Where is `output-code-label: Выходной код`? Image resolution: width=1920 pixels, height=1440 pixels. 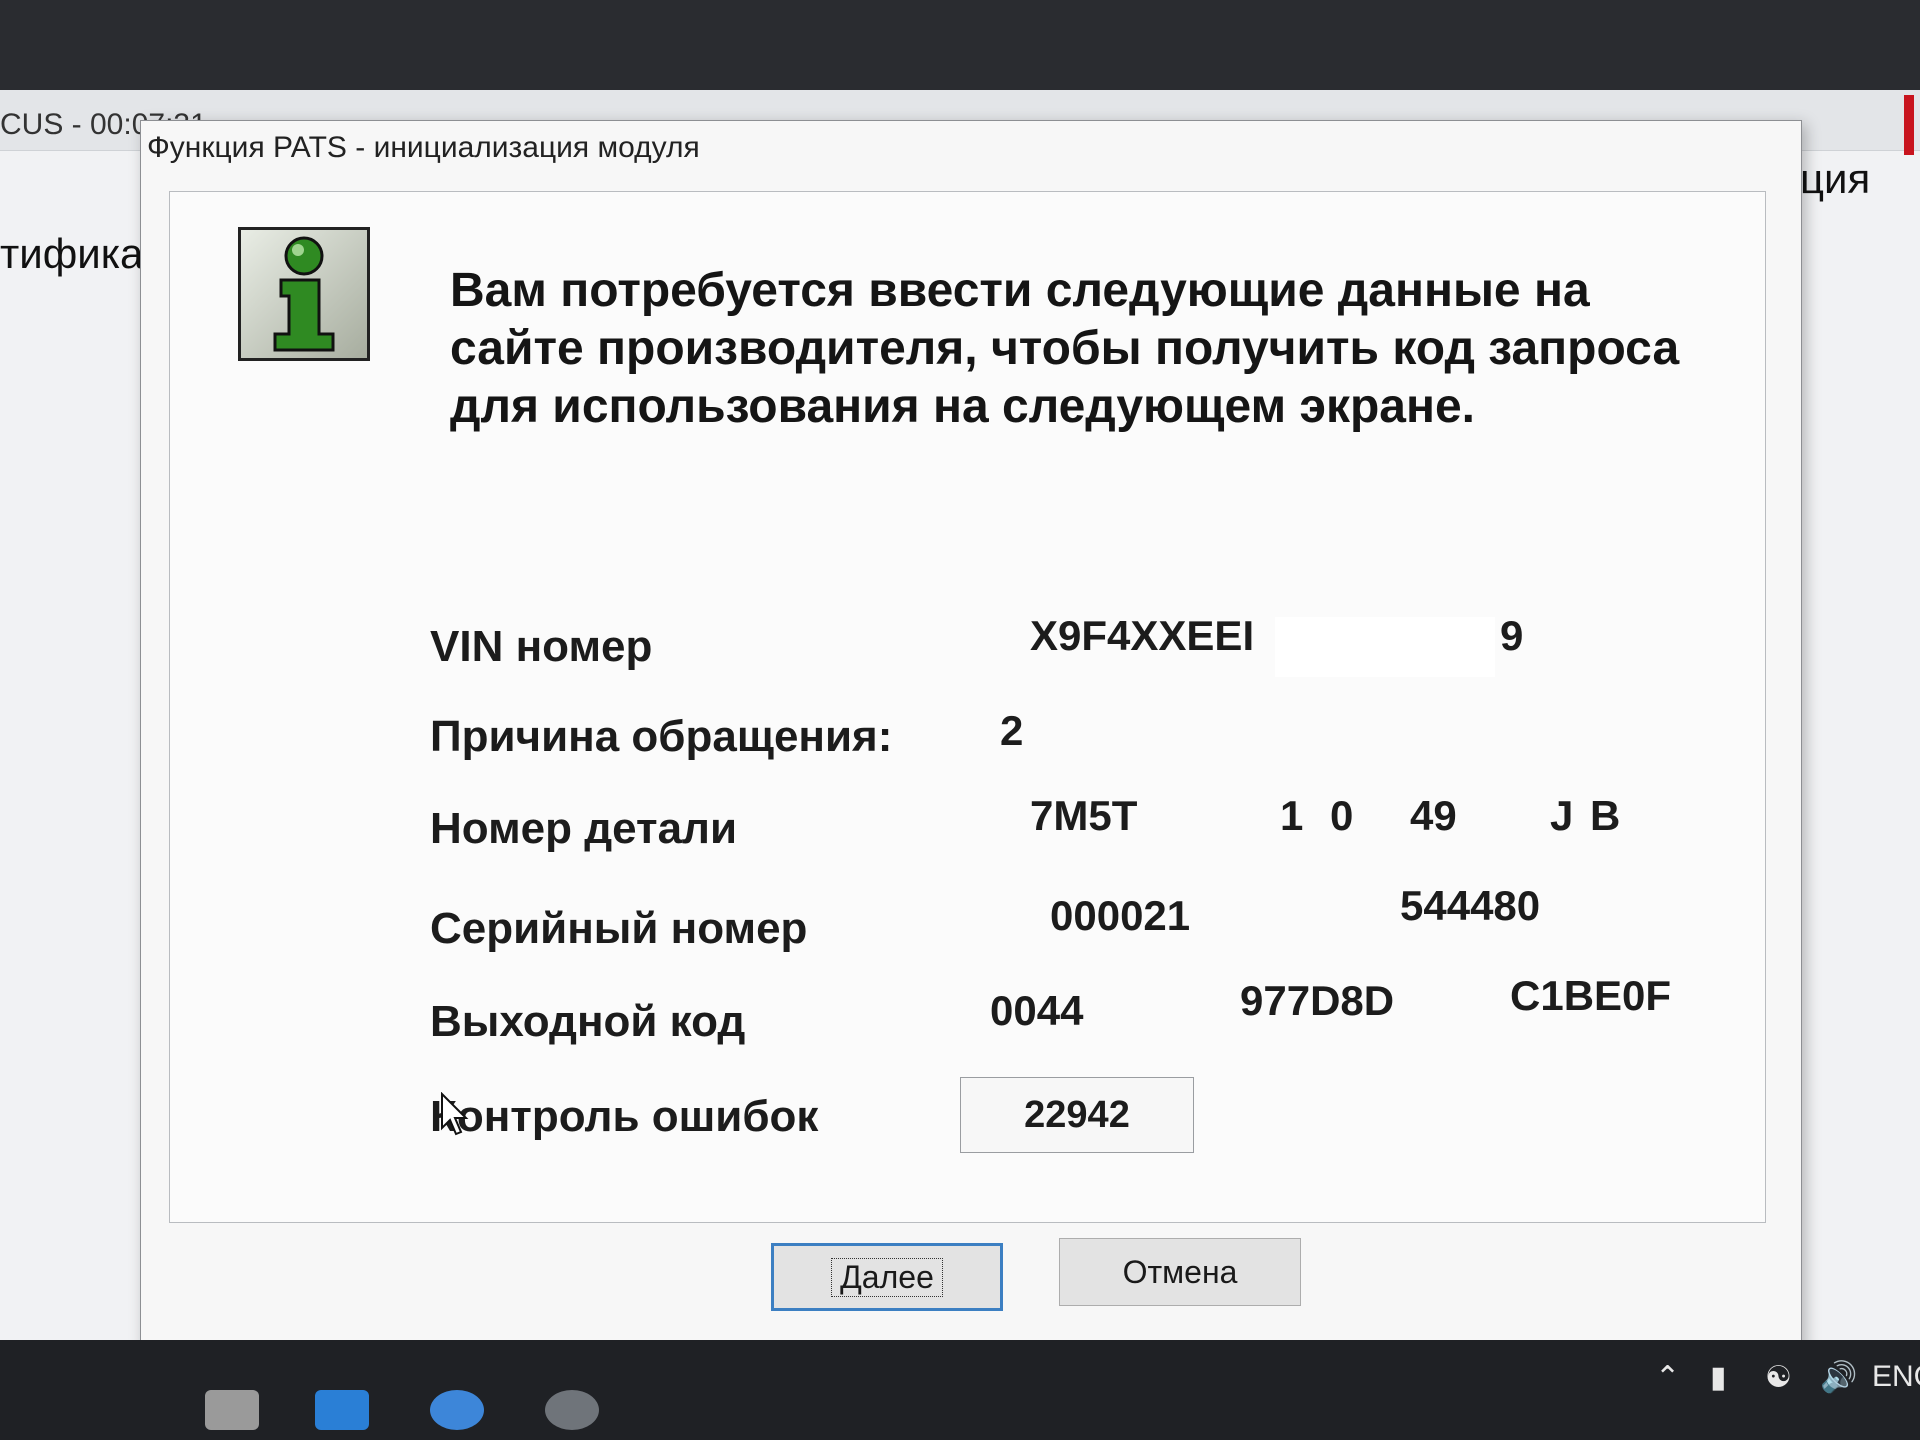 output-code-label: Выходной код is located at coordinates (588, 1021).